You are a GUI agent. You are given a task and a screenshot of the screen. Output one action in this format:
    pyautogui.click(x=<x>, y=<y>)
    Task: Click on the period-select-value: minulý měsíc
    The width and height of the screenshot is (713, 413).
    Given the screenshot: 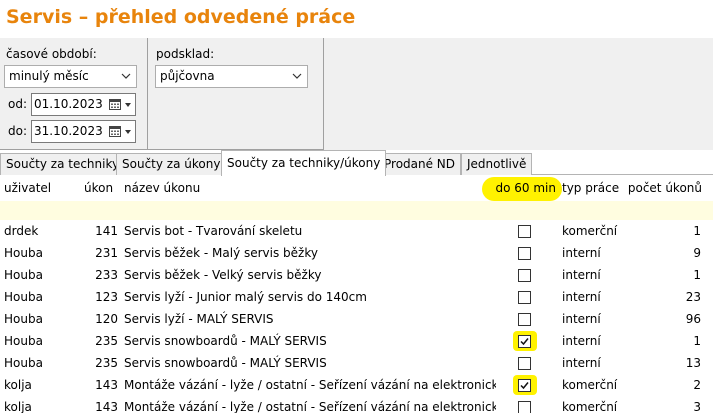 What is the action you would take?
    pyautogui.click(x=49, y=76)
    